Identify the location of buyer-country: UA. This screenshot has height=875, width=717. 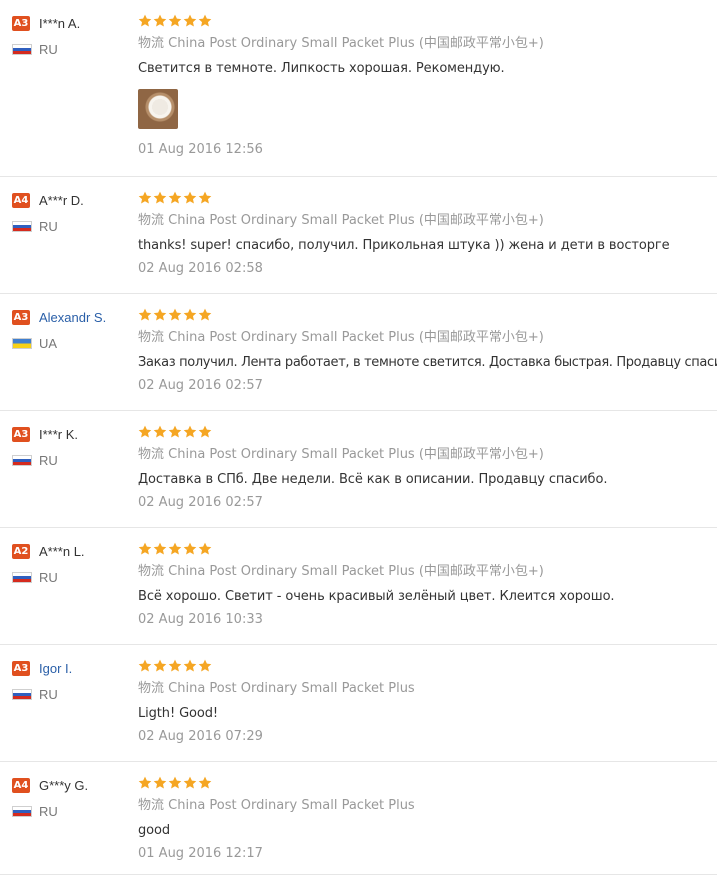
(48, 343).